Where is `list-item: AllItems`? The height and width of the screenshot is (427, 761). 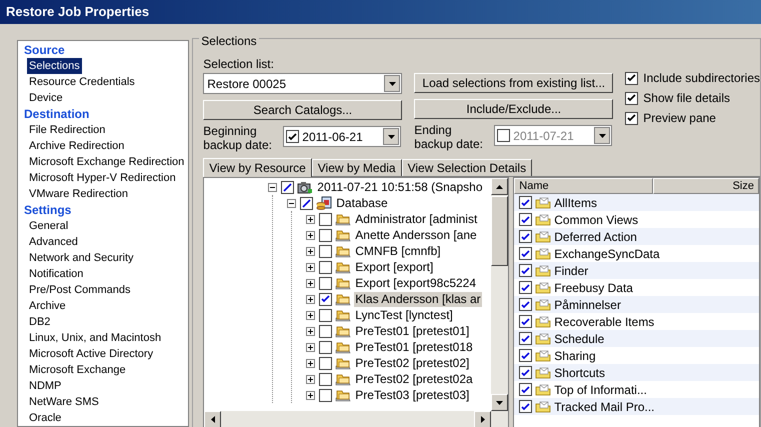 list-item: AllItems is located at coordinates (575, 203).